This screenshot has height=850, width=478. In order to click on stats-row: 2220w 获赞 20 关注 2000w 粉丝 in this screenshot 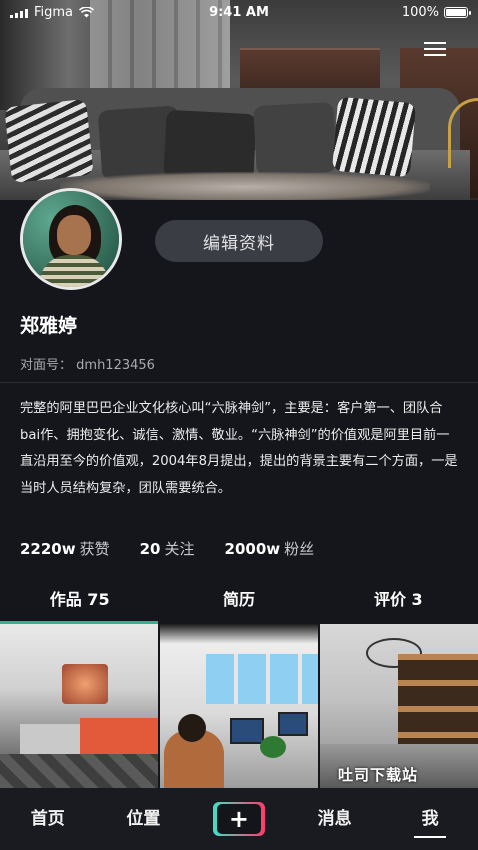, I will do `click(167, 548)`.